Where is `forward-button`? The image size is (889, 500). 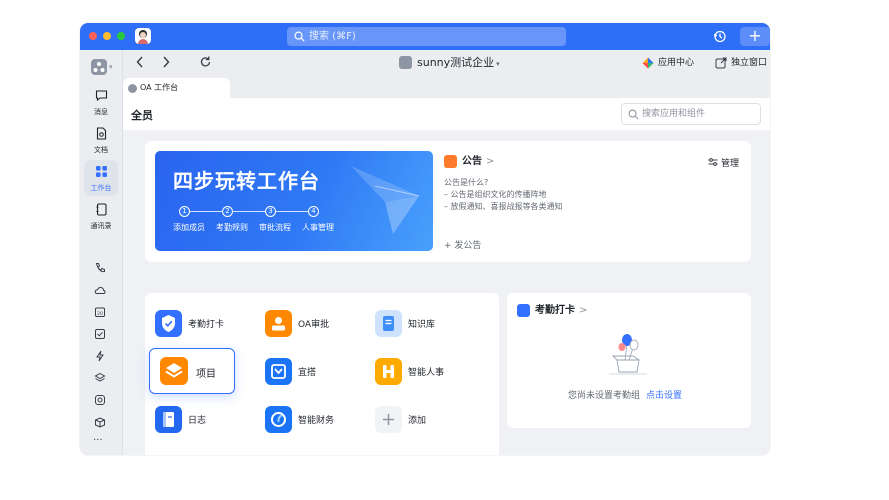
forward-button is located at coordinates (166, 64).